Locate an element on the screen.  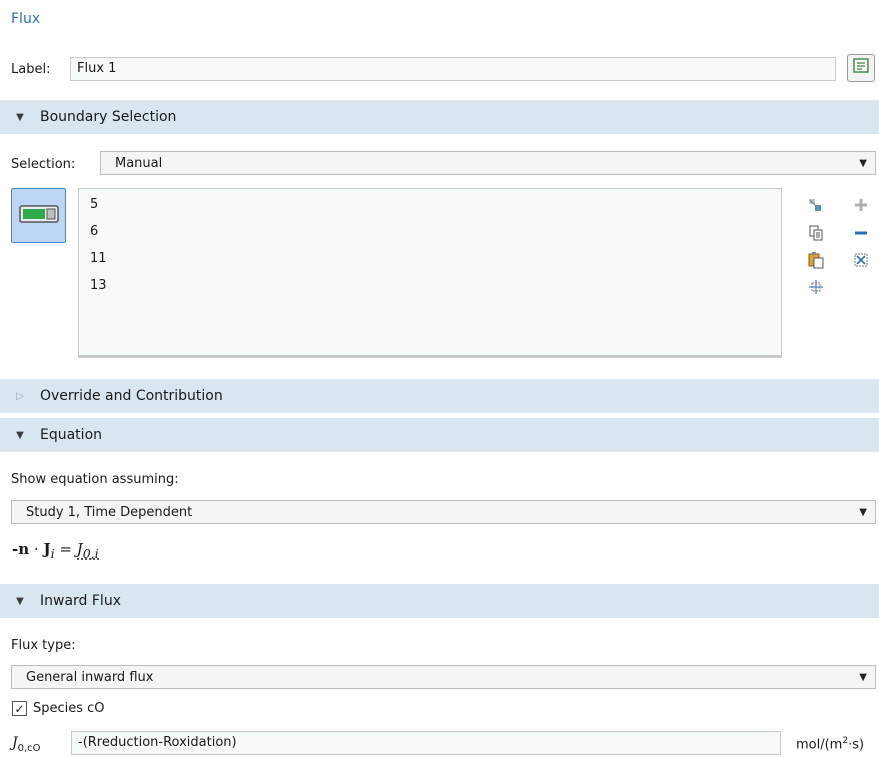
checkmark-icon: ✓ is located at coordinates (19, 708).